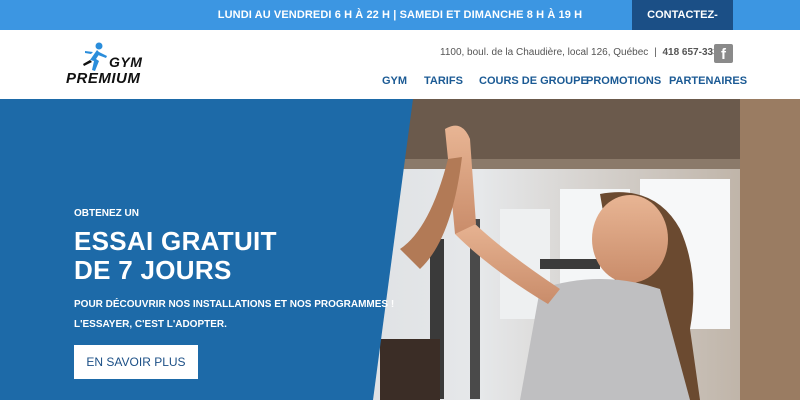 The width and height of the screenshot is (800, 400). What do you see at coordinates (136, 362) in the screenshot?
I see `learn-more-button: EN SAVOIR PLUS` at bounding box center [136, 362].